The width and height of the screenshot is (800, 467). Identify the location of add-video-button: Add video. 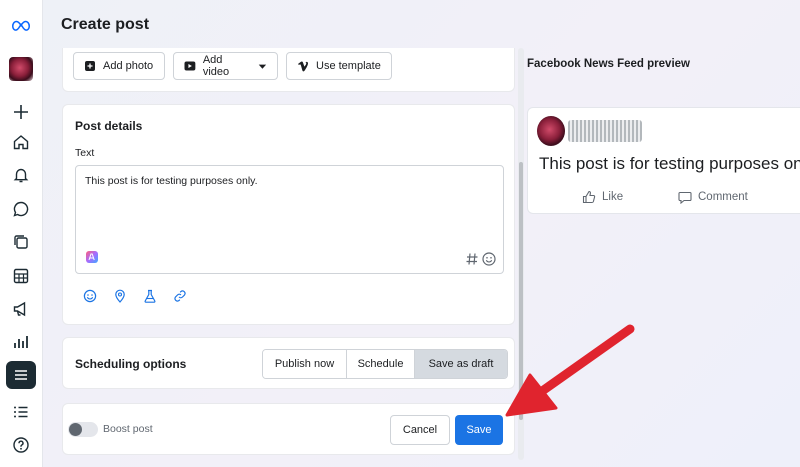
(225, 66).